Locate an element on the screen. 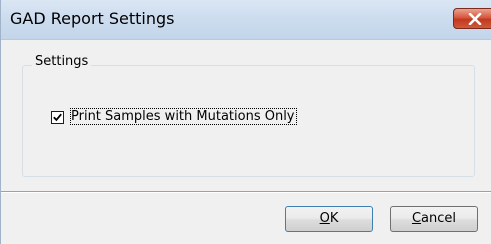 Image resolution: width=491 pixels, height=244 pixels. footer-separator is located at coordinates (246, 192).